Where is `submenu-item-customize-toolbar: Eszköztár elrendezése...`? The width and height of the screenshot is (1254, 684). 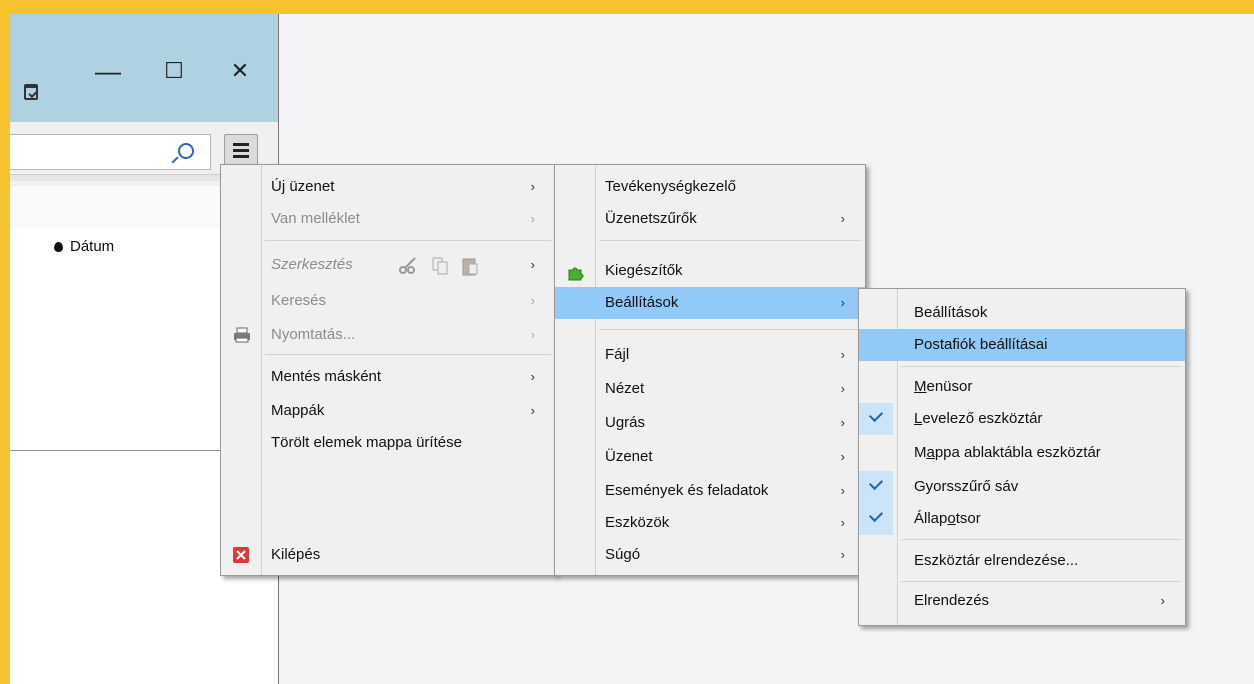
submenu-item-customize-toolbar: Eszköztár elrendezése... is located at coordinates (1022, 561).